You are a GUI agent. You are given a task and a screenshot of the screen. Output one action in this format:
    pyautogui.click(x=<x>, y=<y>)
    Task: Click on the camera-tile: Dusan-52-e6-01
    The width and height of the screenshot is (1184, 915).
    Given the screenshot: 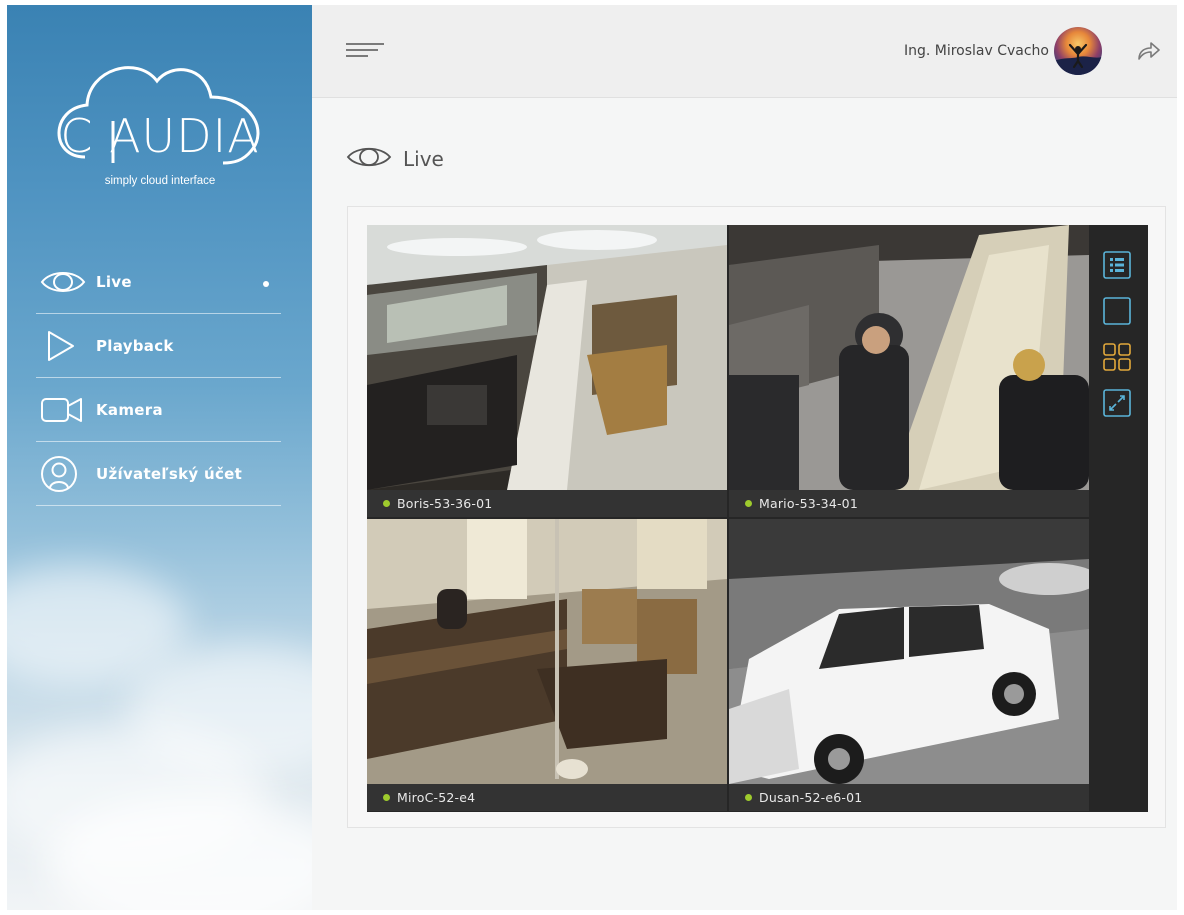 What is the action you would take?
    pyautogui.click(x=909, y=665)
    